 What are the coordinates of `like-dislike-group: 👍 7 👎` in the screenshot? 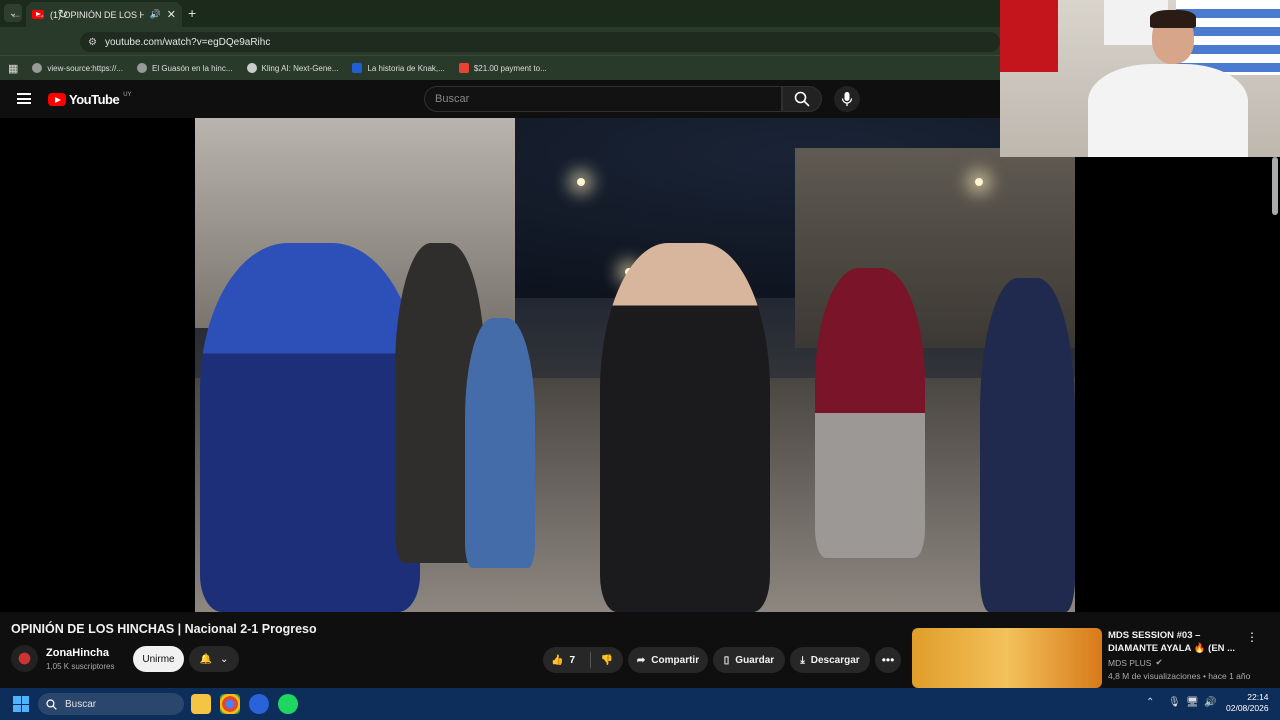 It's located at (583, 660).